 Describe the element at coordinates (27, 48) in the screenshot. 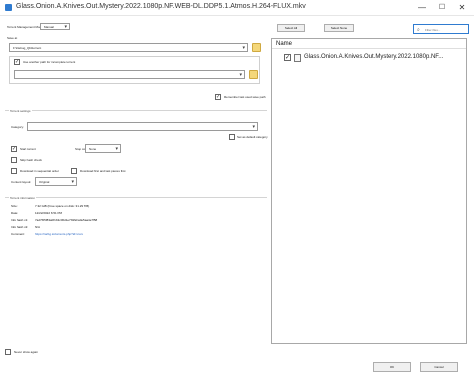

I see `save-path-value: F:\Debug_Qbittorrent` at that location.